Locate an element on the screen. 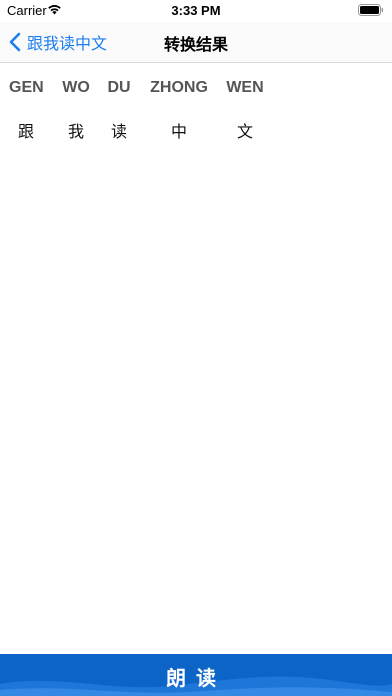 This screenshot has height=696, width=392. hanzi-text: 中 is located at coordinates (178, 131).